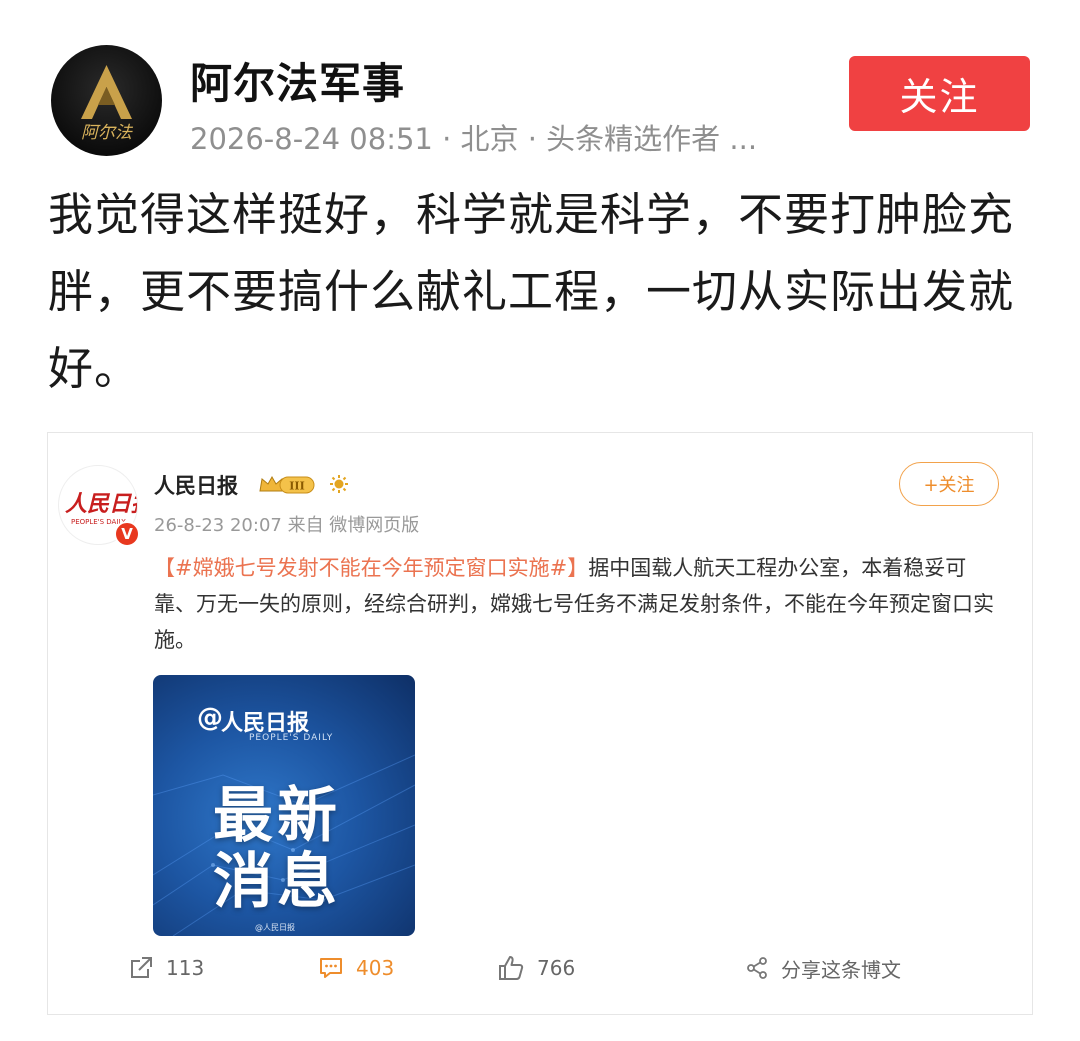  What do you see at coordinates (284, 805) in the screenshot?
I see `news-image: @ 人民日报 PEOPLE'S DAILY 最新 消息 @人民日报` at bounding box center [284, 805].